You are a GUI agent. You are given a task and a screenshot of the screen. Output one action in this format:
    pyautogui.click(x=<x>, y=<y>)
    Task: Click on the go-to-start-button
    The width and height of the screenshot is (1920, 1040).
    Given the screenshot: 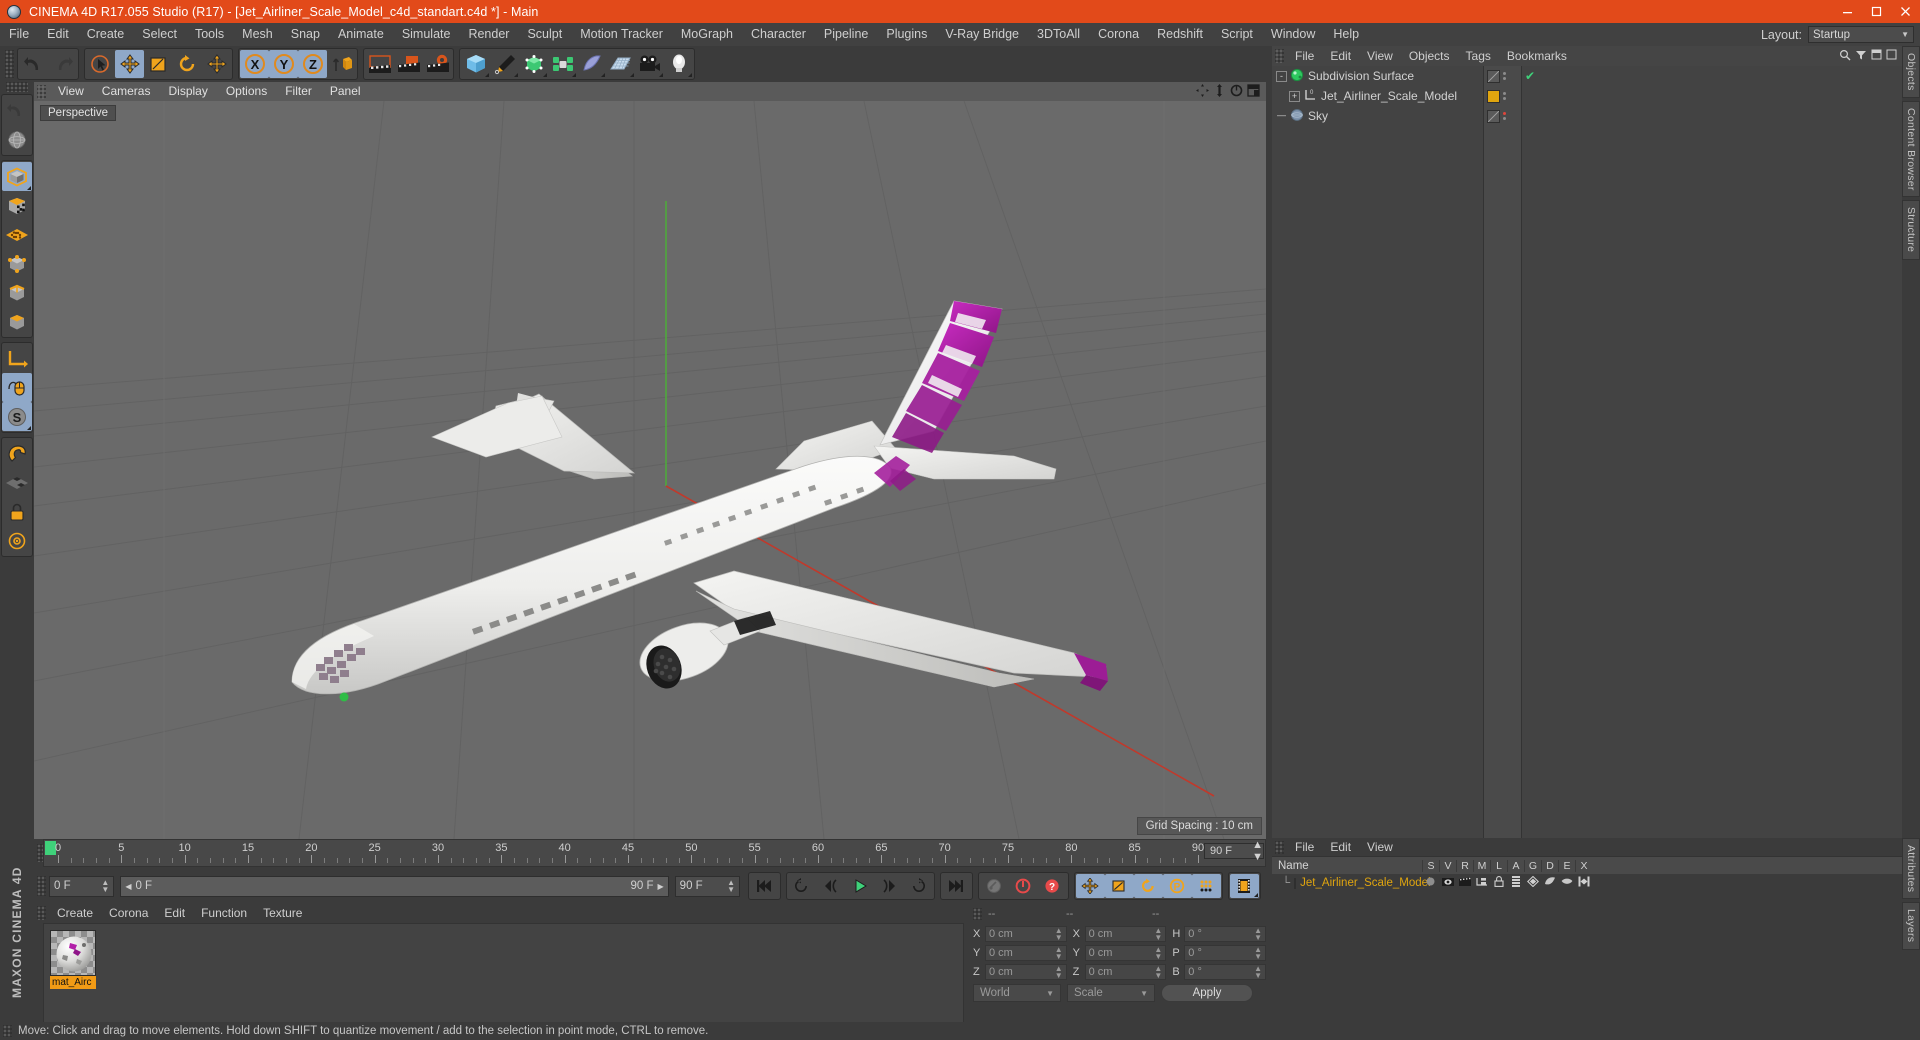 What is the action you would take?
    pyautogui.click(x=764, y=886)
    